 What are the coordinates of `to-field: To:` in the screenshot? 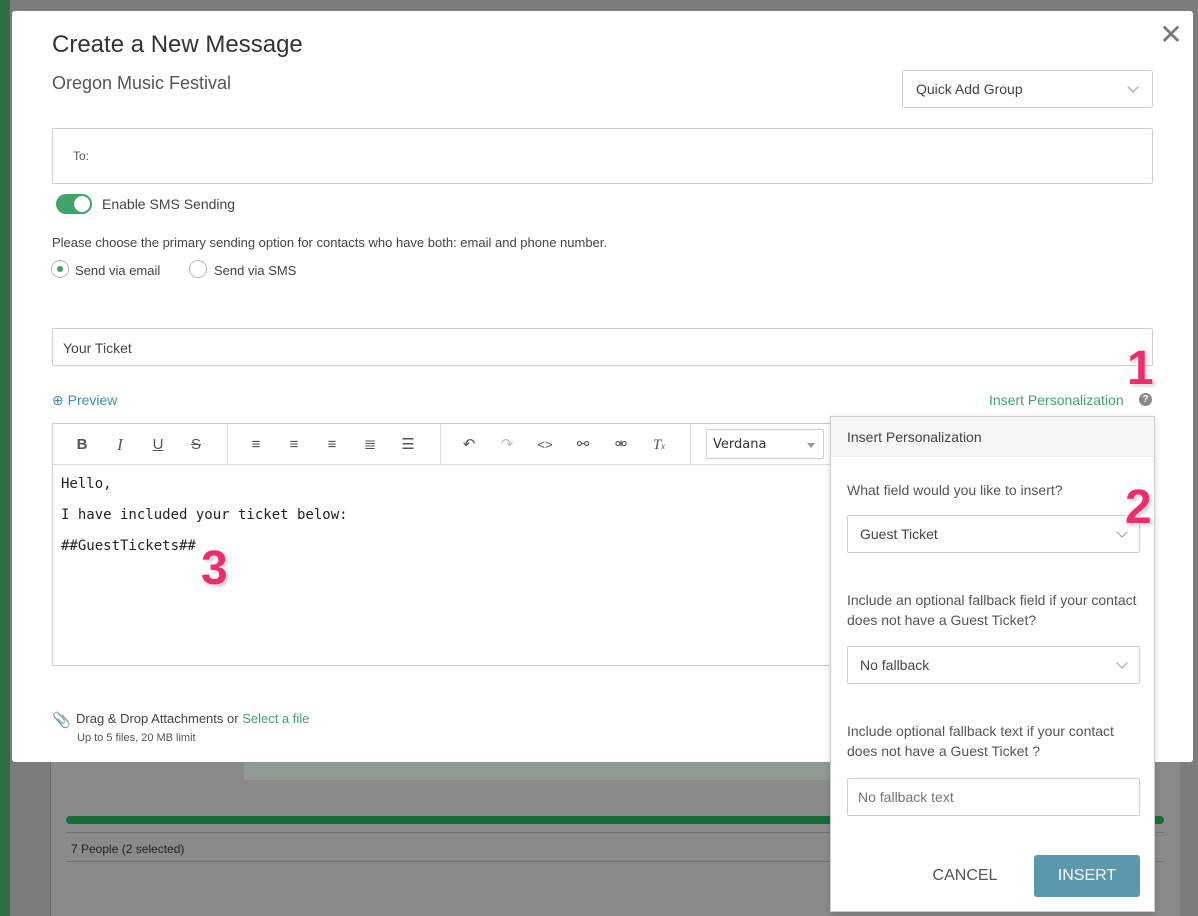 It's located at (602, 156).